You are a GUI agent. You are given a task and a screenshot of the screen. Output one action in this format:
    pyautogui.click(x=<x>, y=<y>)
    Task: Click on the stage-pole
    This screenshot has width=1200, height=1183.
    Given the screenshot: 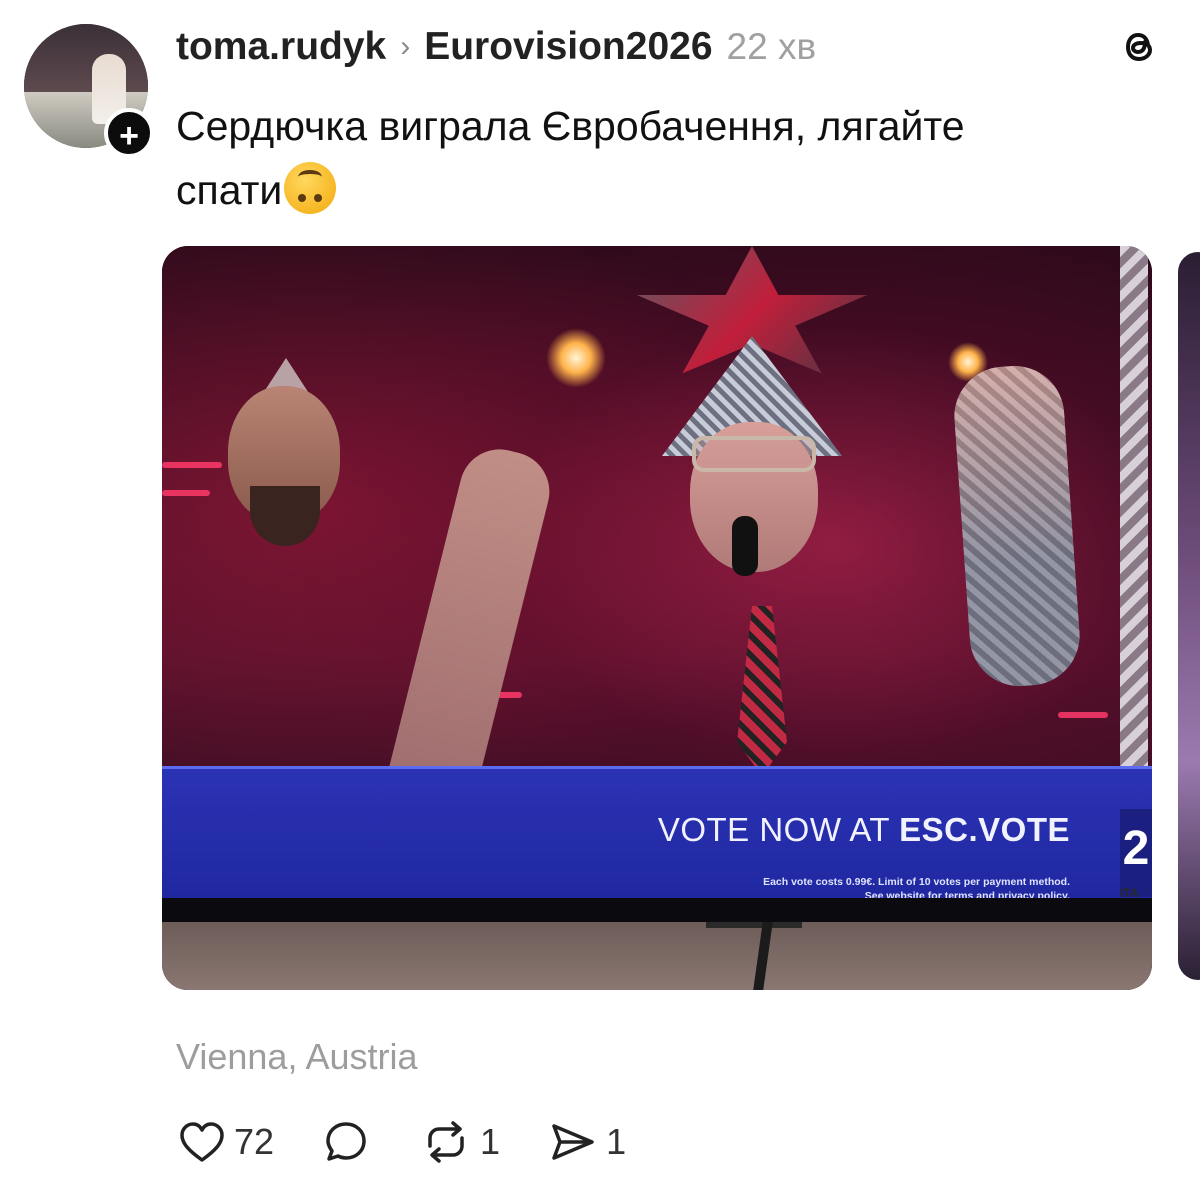 What is the action you would take?
    pyautogui.click(x=1134, y=506)
    